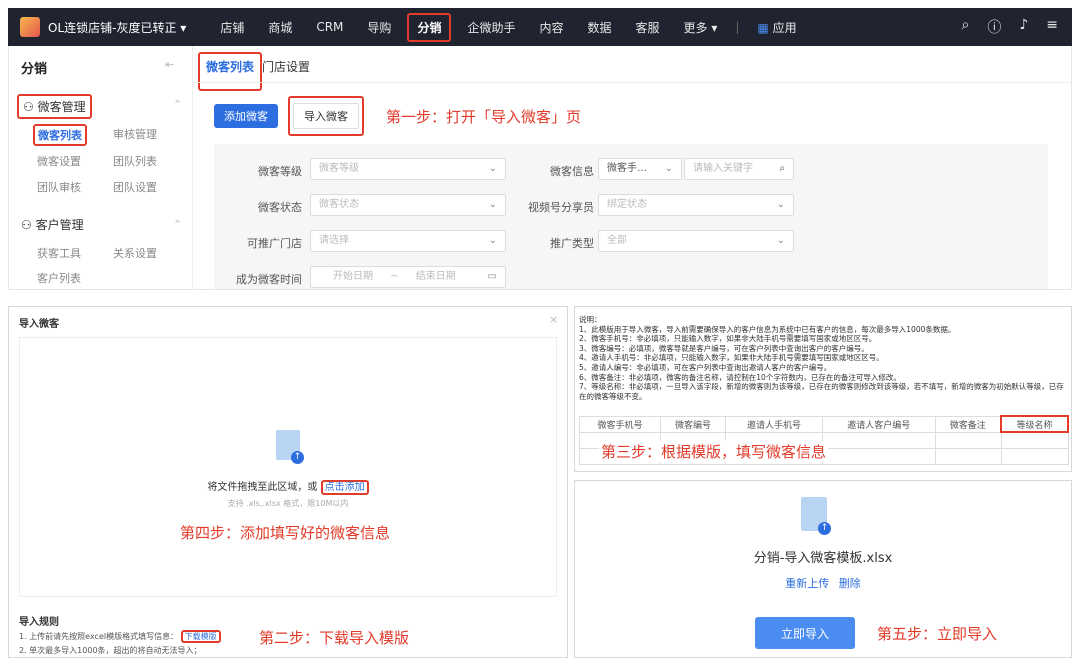 This screenshot has height=668, width=1080. Describe the element at coordinates (823, 569) in the screenshot. I see `uploaded-file-panel: ↑ 分销-导入微客模板.xlsx 重新上传 删除 立即导入 第五步：立即导入` at that location.